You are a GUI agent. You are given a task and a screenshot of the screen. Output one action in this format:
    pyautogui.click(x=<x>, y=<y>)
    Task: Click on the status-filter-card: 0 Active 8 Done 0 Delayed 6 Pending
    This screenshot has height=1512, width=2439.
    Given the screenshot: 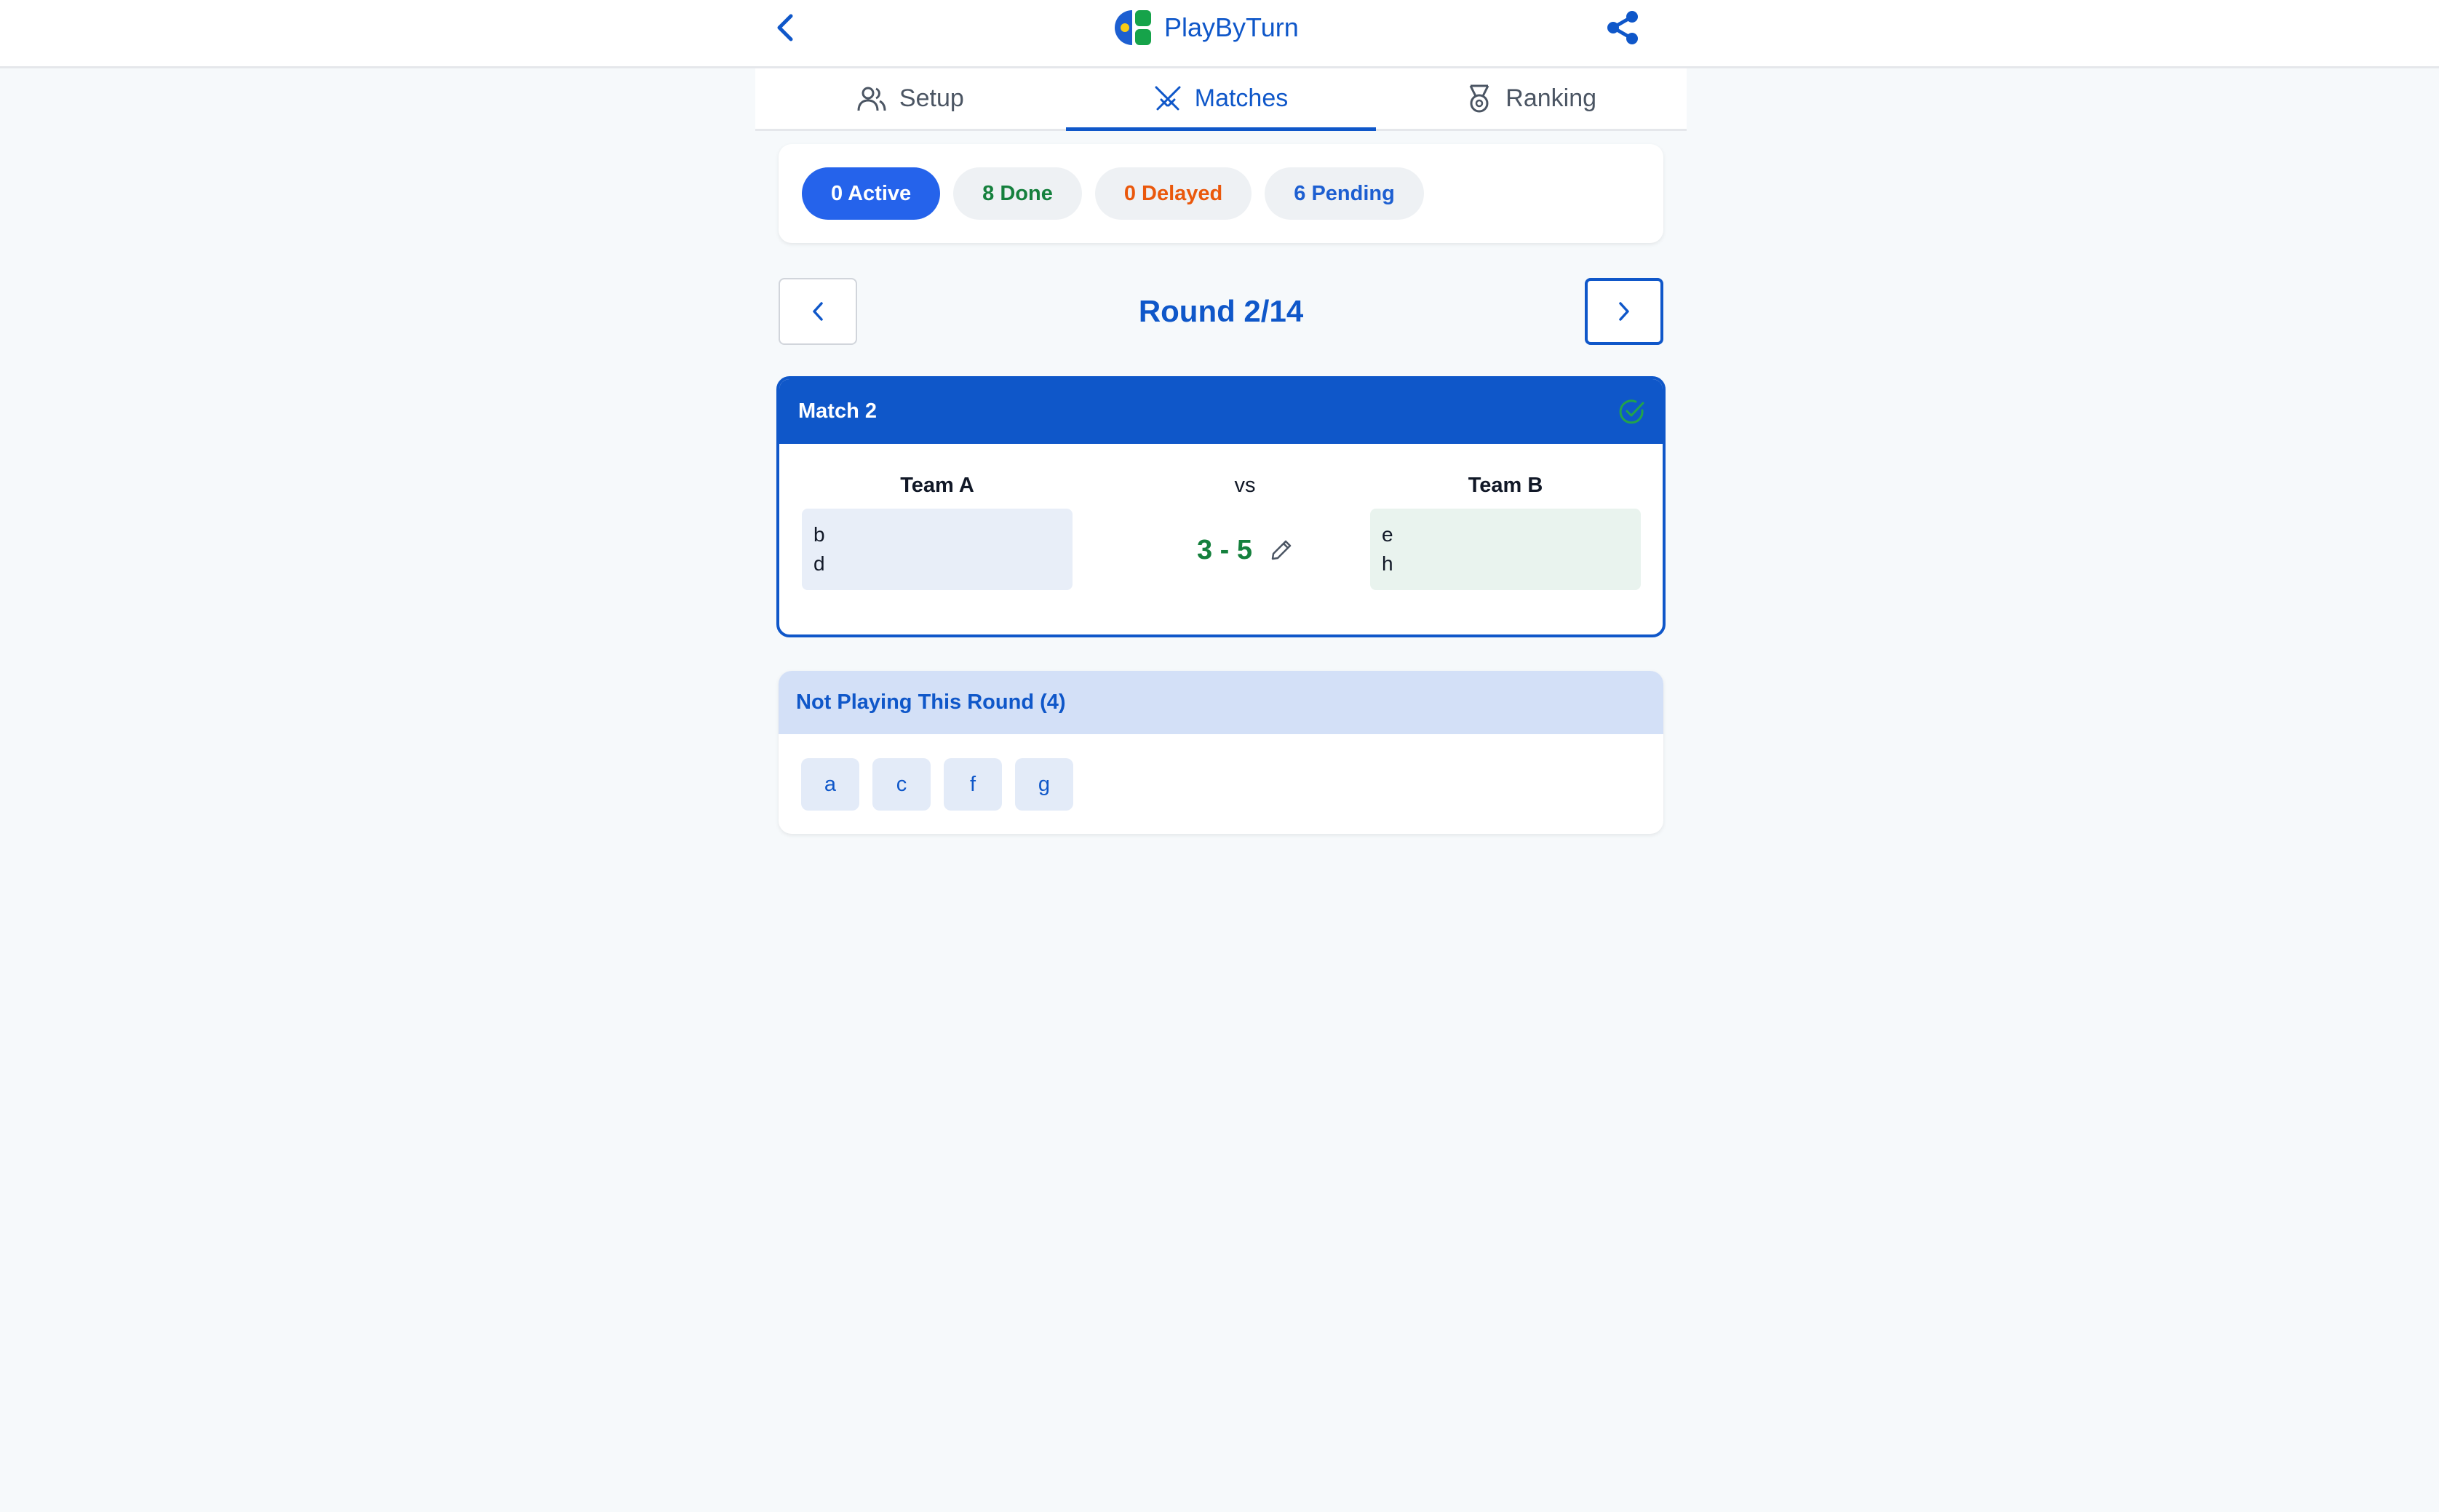 What is the action you would take?
    pyautogui.click(x=1221, y=193)
    